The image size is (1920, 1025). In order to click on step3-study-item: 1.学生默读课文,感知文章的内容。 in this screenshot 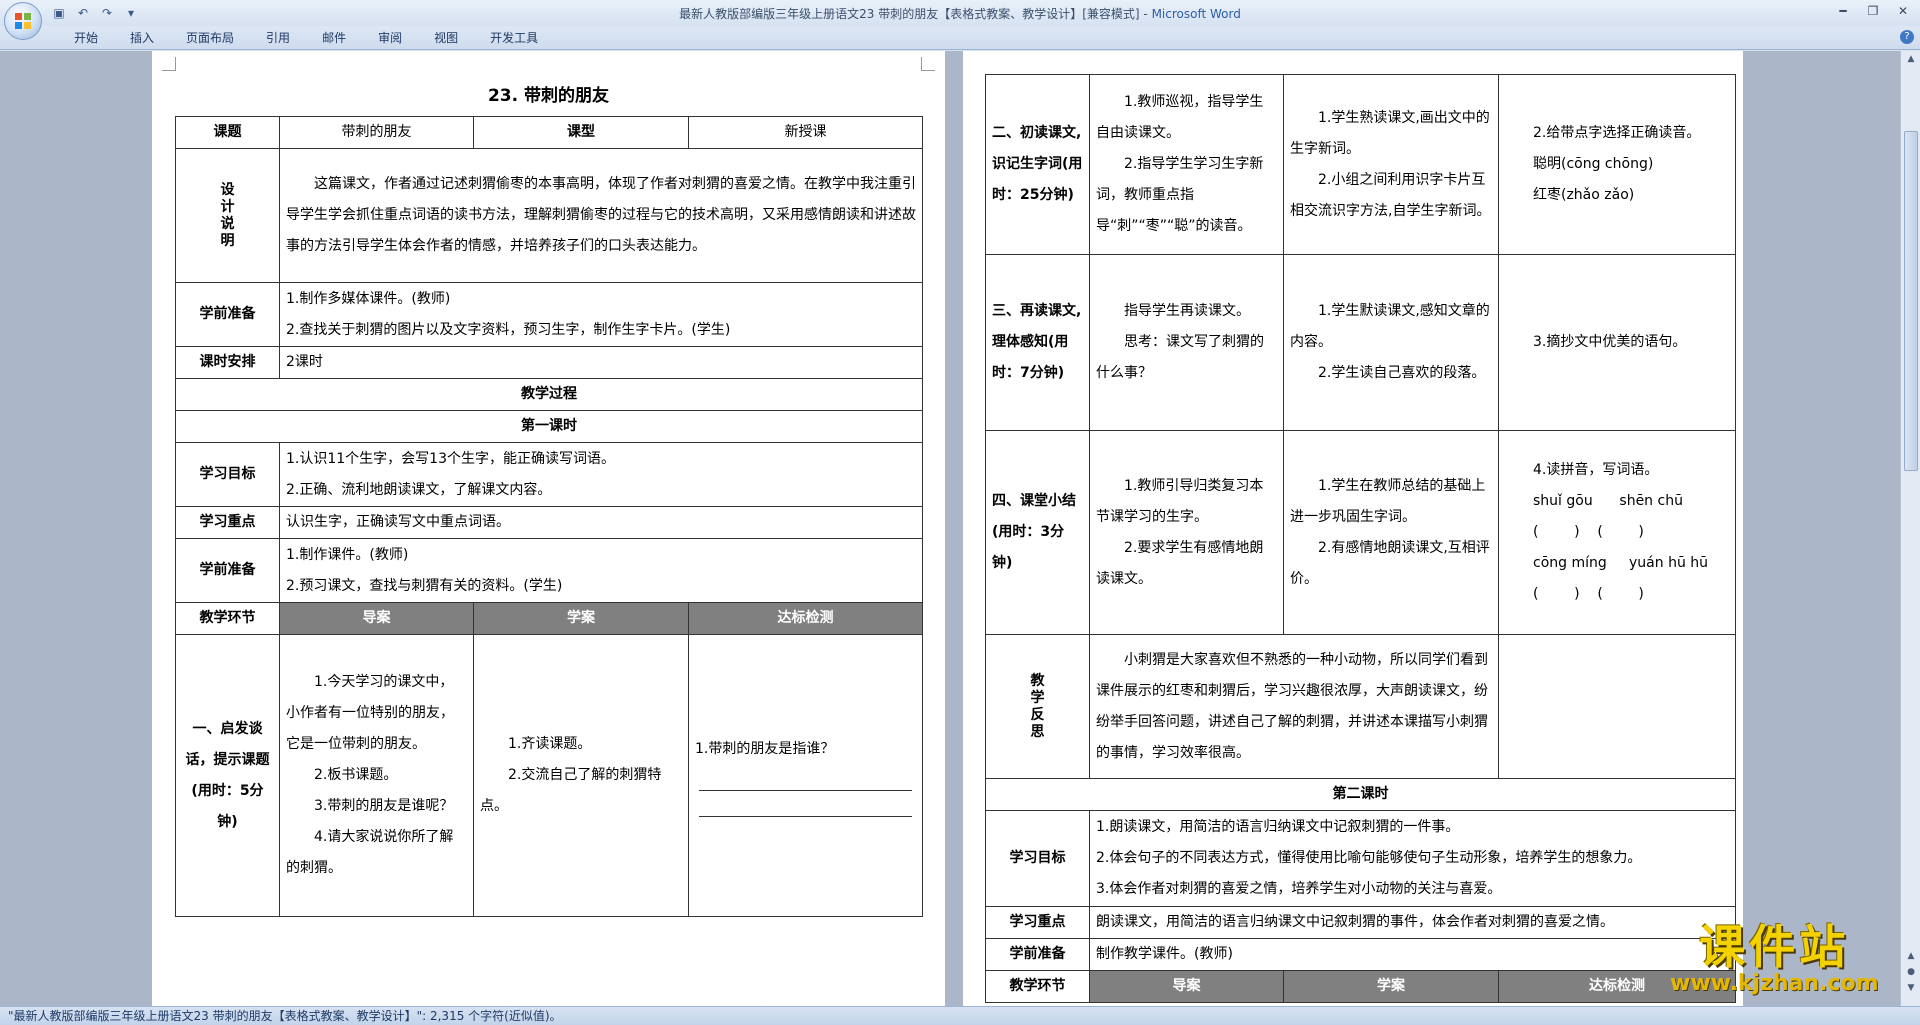, I will do `click(1390, 326)`.